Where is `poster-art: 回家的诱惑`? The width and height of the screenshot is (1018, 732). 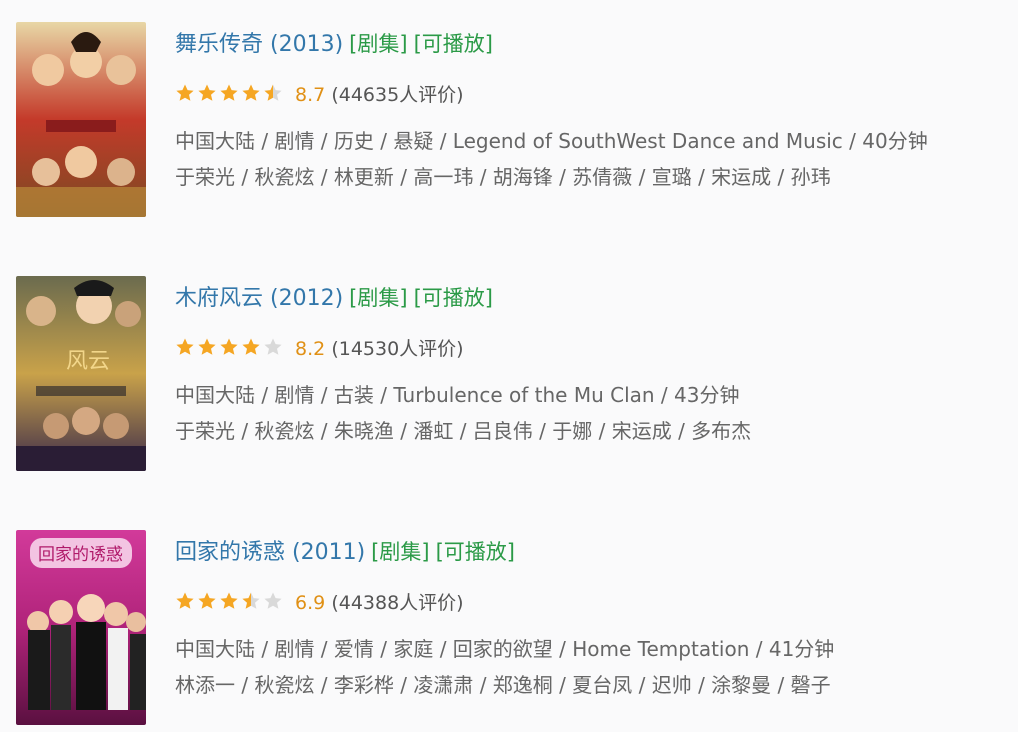
poster-art: 回家的诱惑 is located at coordinates (81, 627).